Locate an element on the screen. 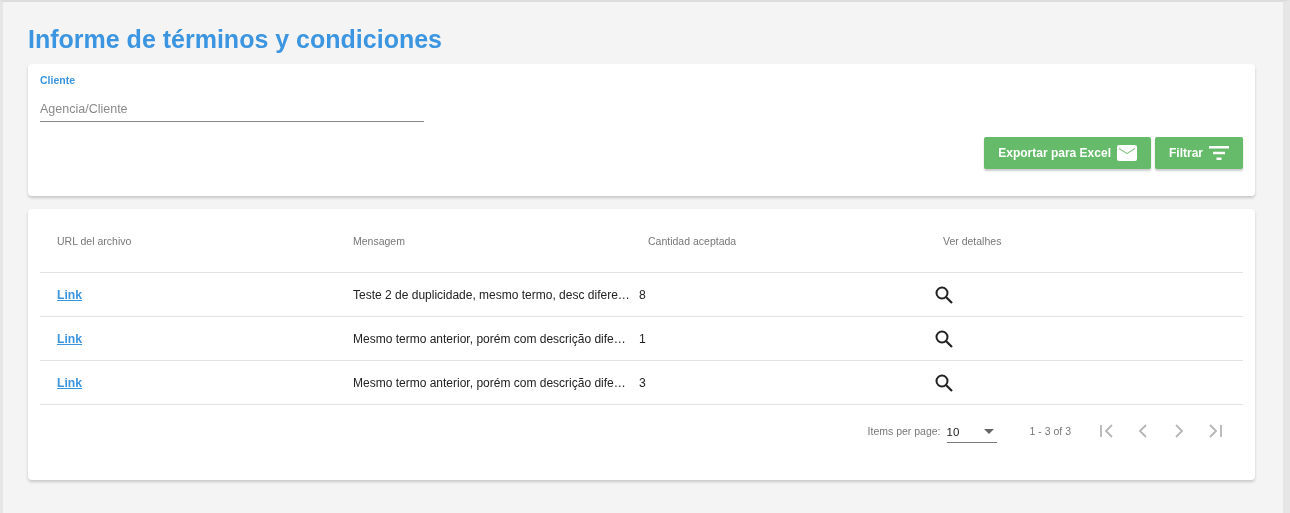 This screenshot has width=1290, height=513. column-header: Cantidad aceptada is located at coordinates (692, 240).